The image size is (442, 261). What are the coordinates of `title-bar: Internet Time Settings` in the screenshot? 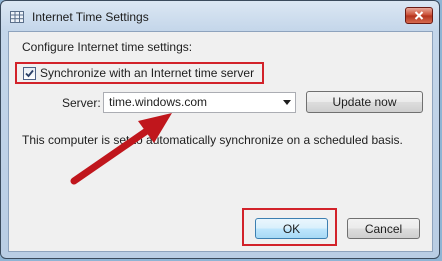 It's located at (220, 16).